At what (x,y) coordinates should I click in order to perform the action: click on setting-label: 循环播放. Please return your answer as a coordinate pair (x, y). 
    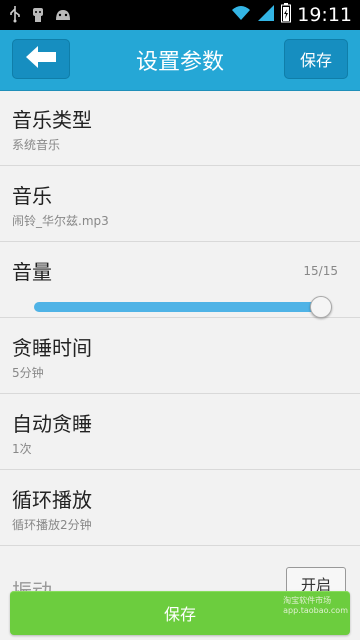
    Looking at the image, I should click on (52, 500).